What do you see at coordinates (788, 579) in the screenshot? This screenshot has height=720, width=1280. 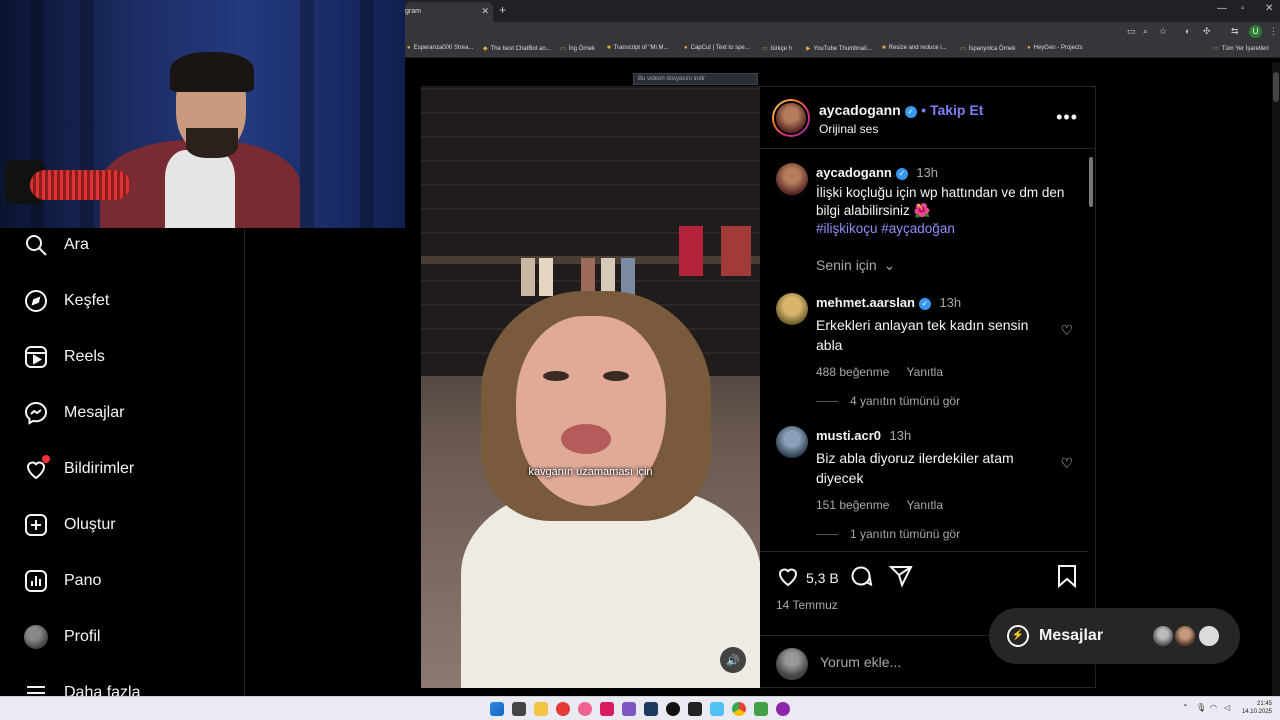 I see `like-icon` at bounding box center [788, 579].